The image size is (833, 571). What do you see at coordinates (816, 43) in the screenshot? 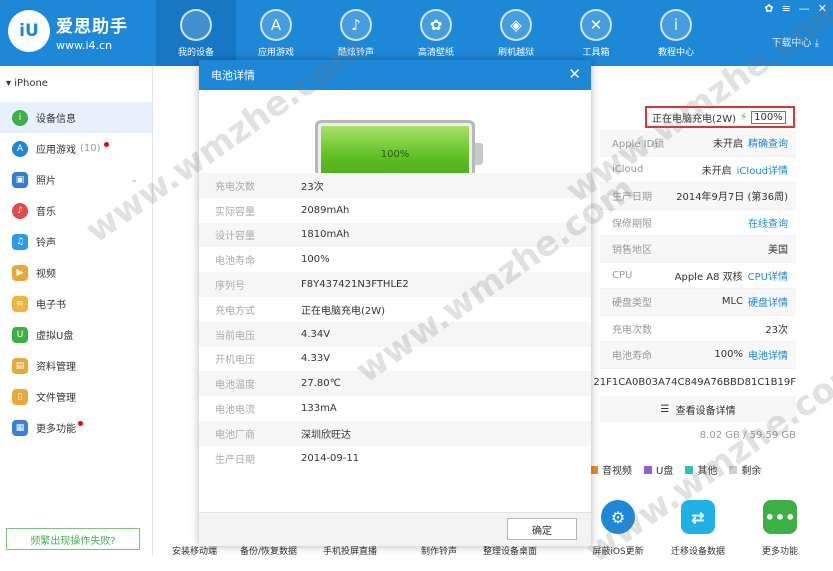
I see `download-icon: ⤓` at bounding box center [816, 43].